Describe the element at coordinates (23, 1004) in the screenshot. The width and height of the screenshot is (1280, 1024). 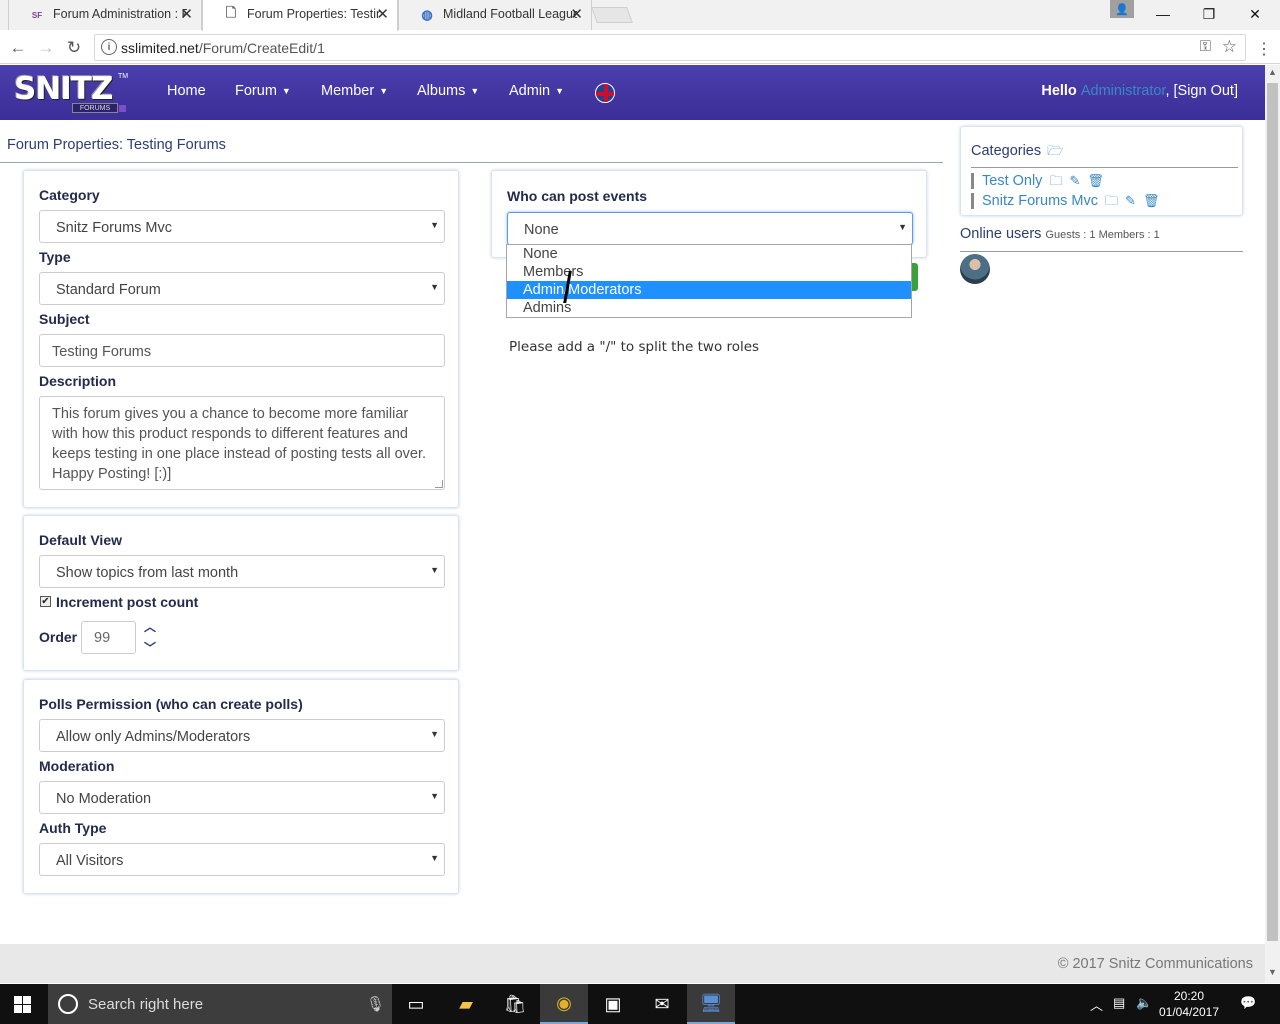
I see `windows-start-icon` at that location.